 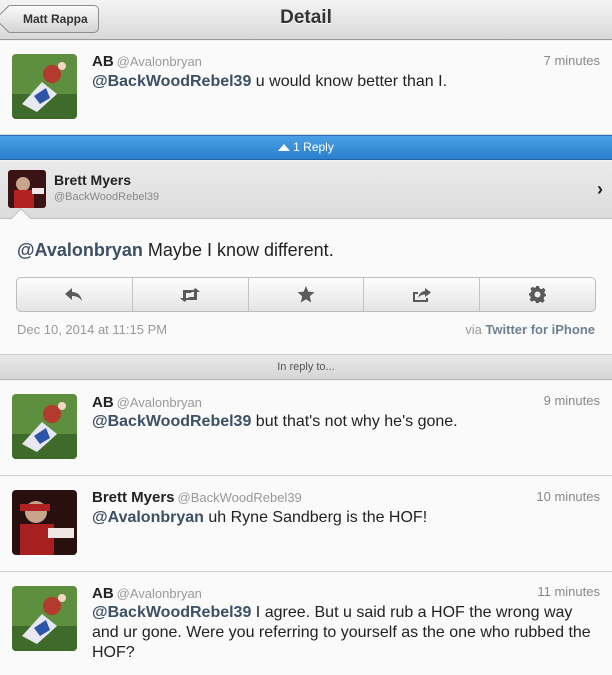 I want to click on via-app: via Twitter for iPhone, so click(x=530, y=329).